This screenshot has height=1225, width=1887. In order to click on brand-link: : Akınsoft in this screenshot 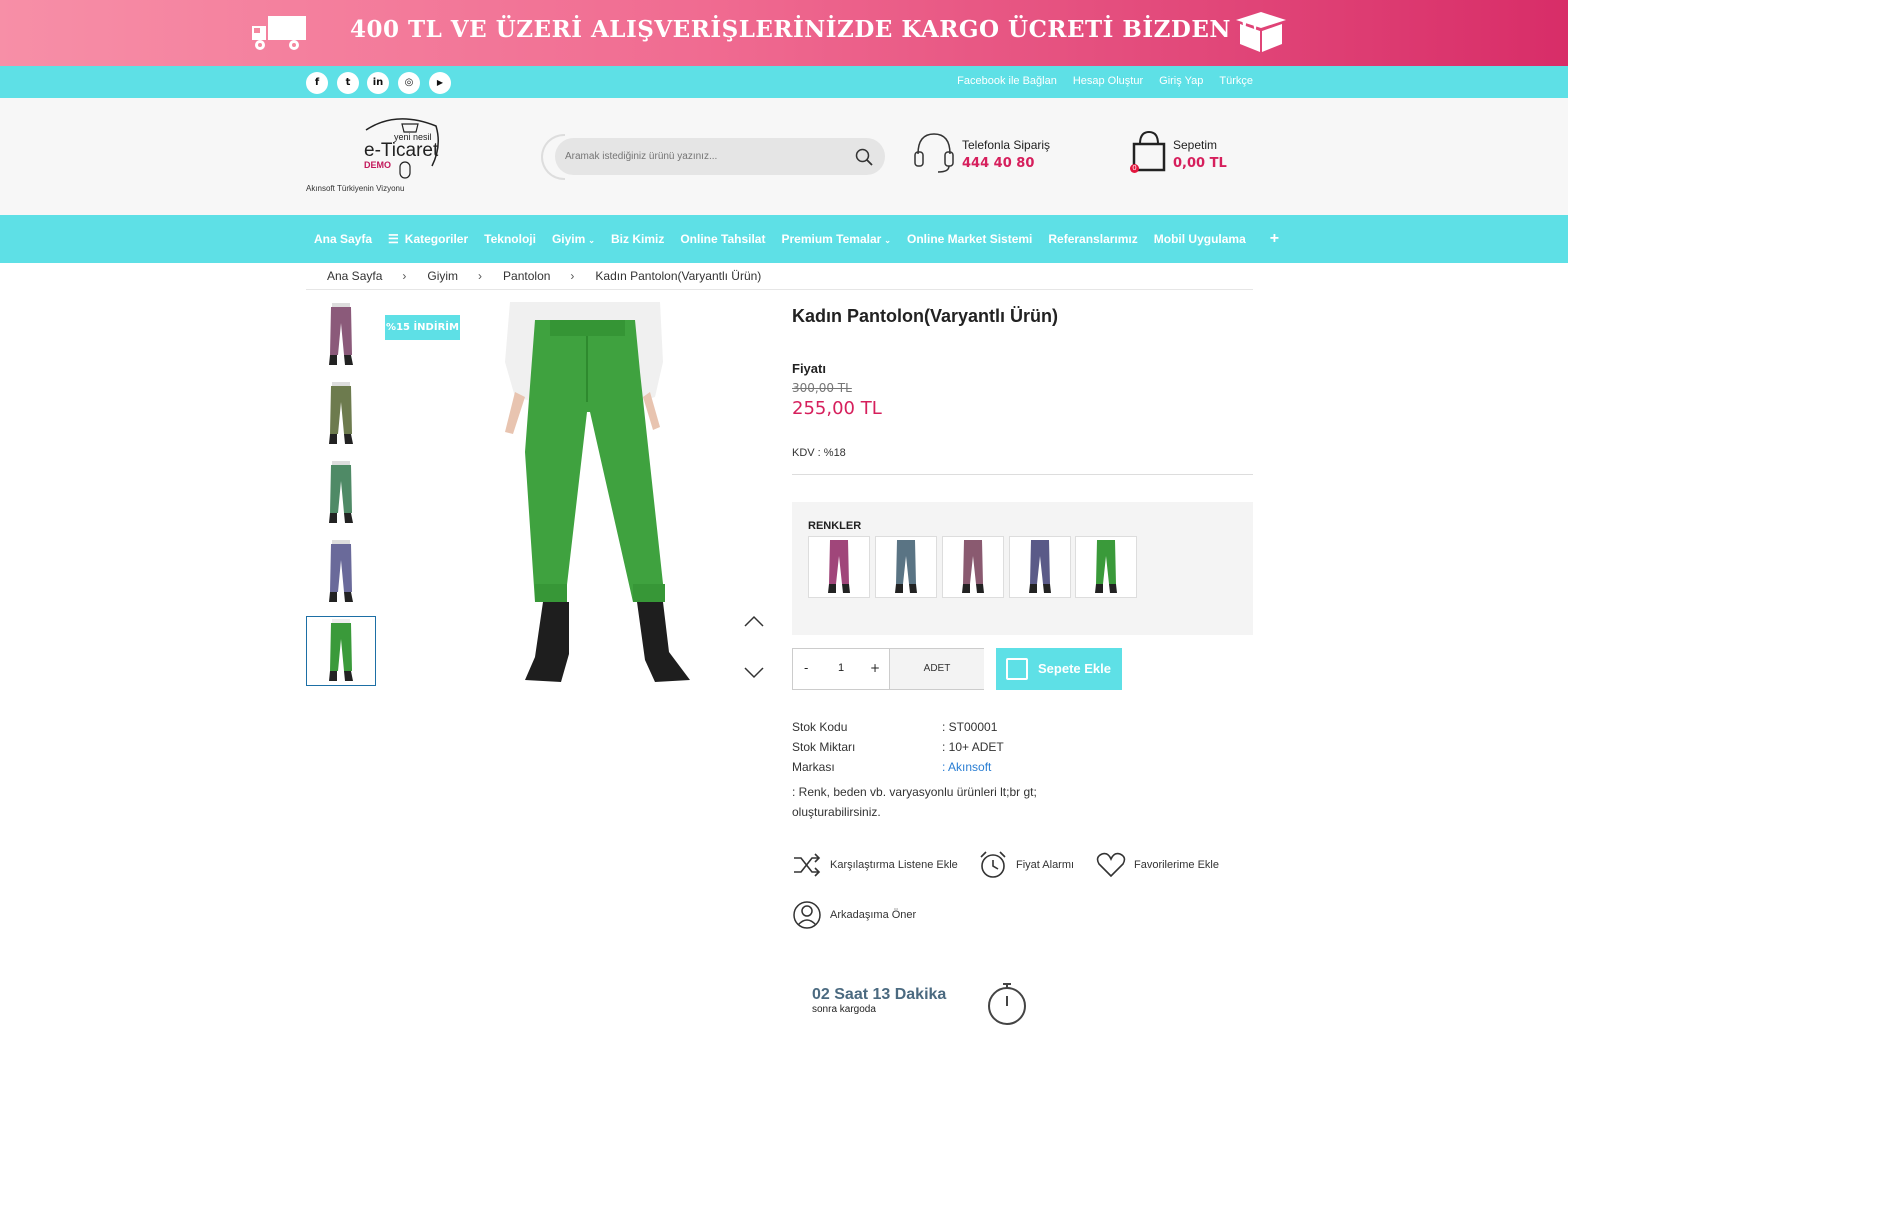, I will do `click(966, 767)`.